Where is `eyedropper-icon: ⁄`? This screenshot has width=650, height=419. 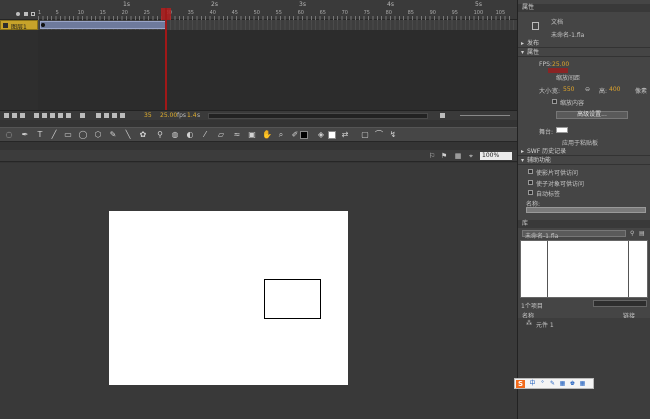
eyedropper-icon: ⁄ is located at coordinates (205, 135).